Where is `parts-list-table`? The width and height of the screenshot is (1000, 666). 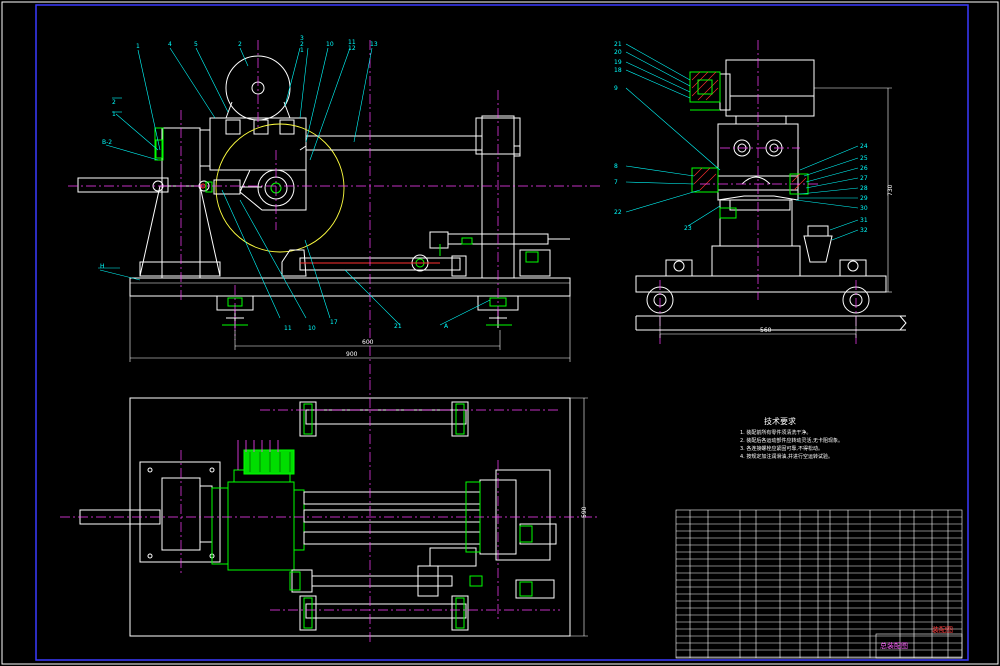
parts-list-table is located at coordinates (819, 584).